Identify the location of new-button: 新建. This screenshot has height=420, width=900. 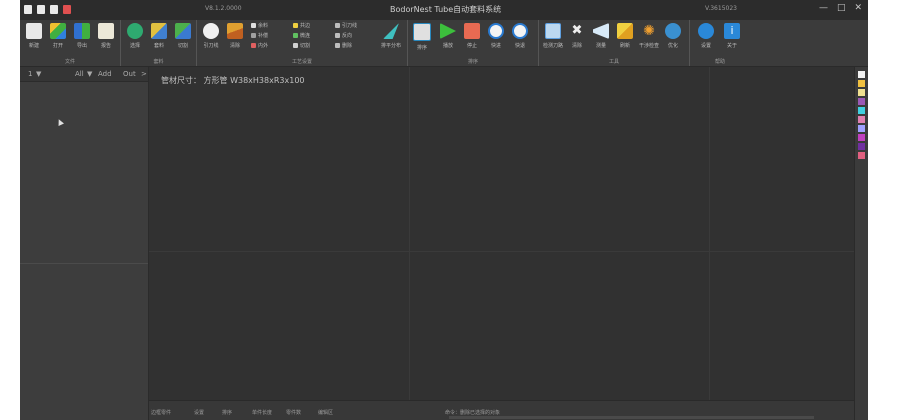
(34, 36).